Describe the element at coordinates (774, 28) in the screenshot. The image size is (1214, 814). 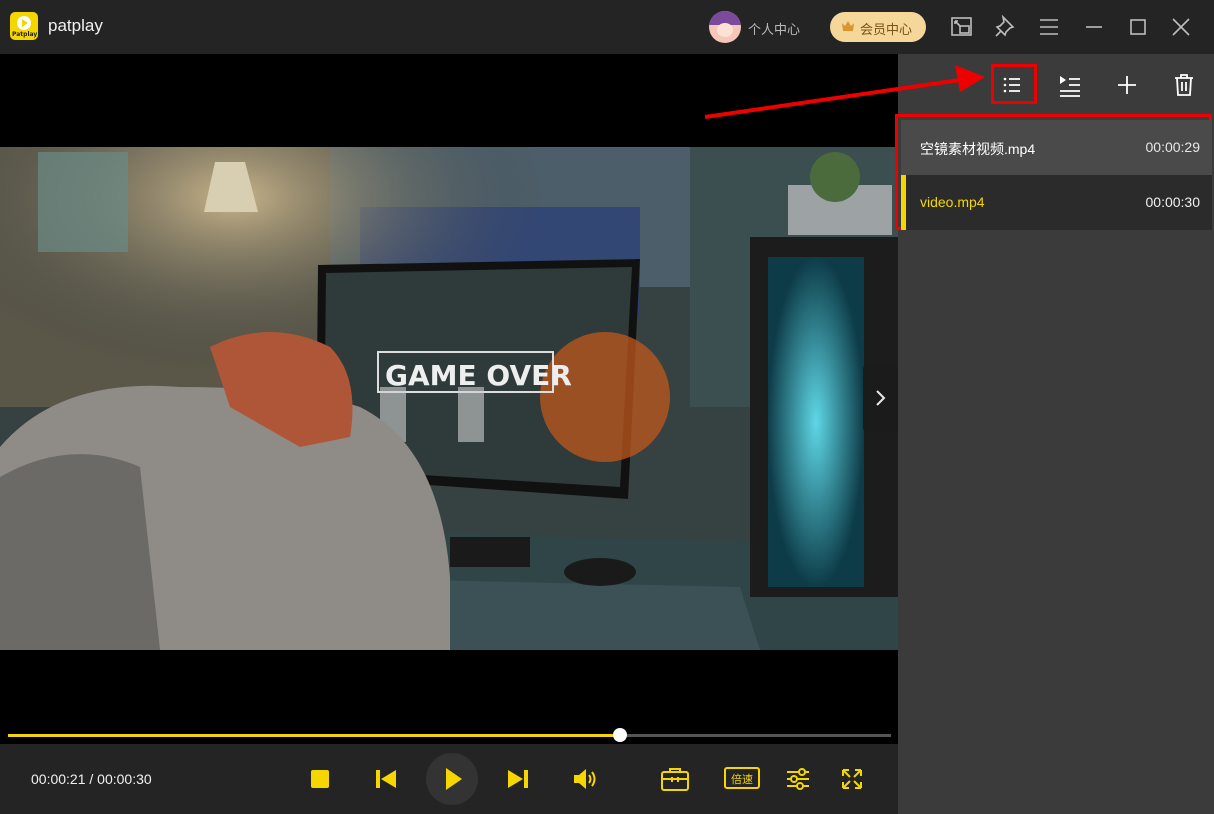
I see `personal-center-link: 个人中心` at that location.